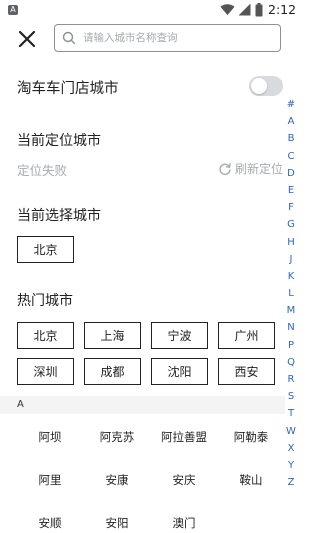  Describe the element at coordinates (68, 89) in the screenshot. I see `store-filter-label: 淘车车门店城市` at that location.